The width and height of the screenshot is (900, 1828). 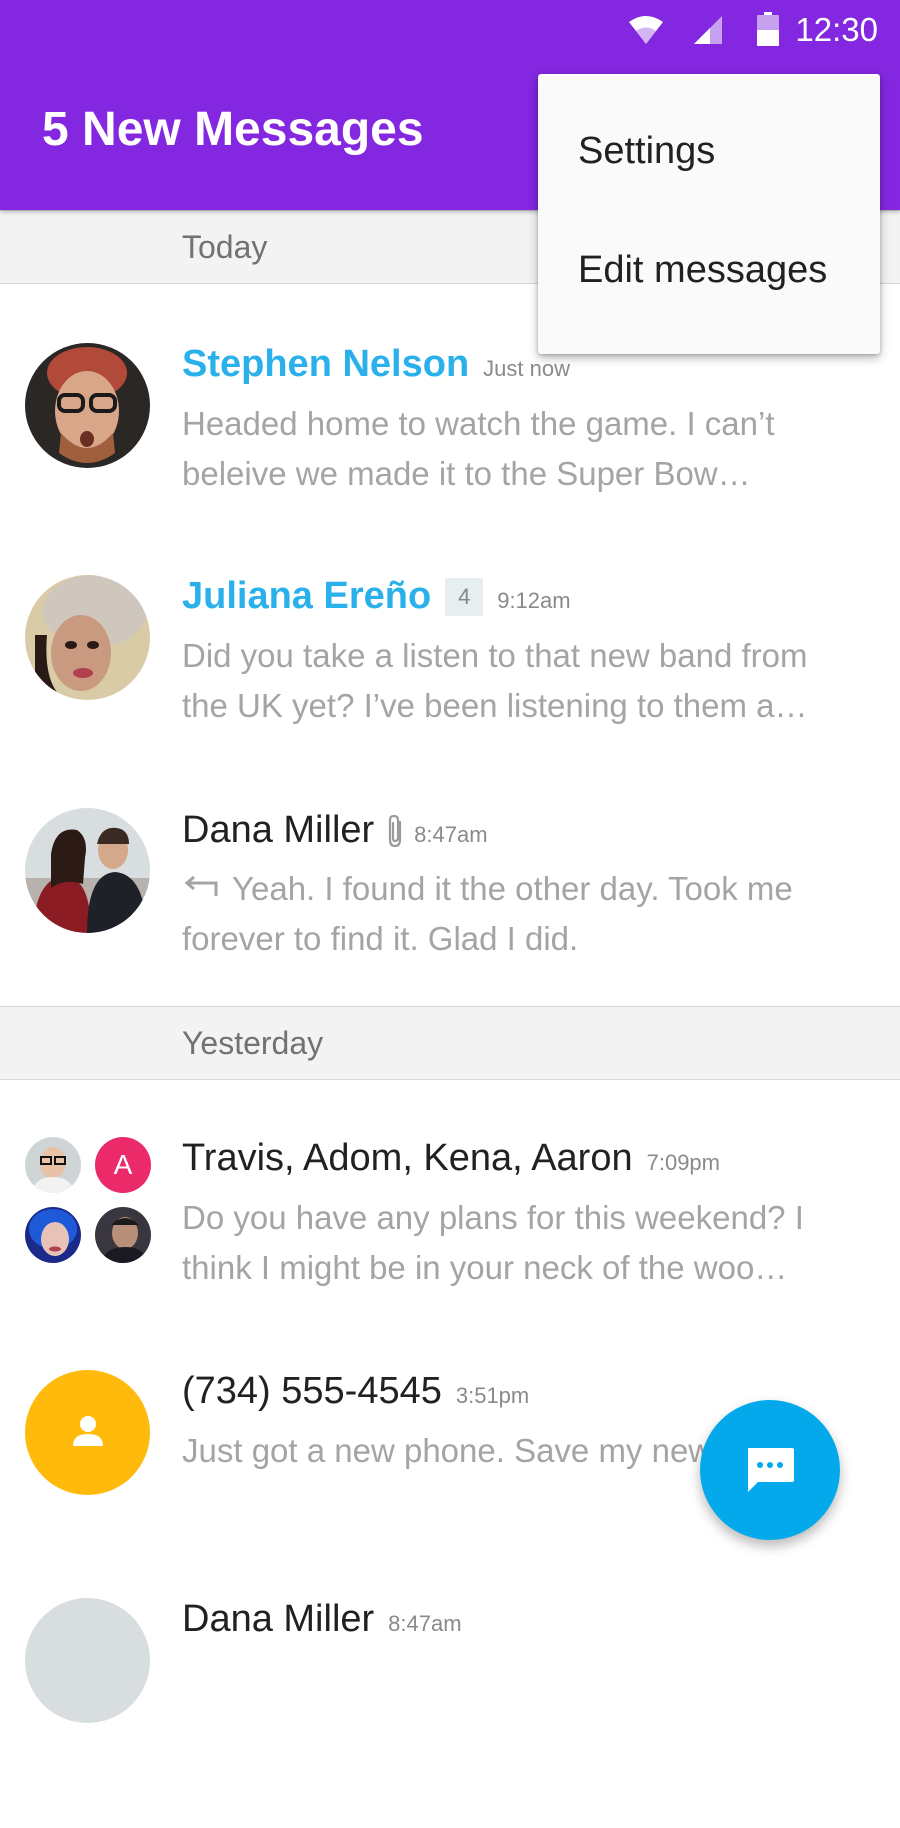 What do you see at coordinates (770, 1473) in the screenshot?
I see `chat-bubble-icon` at bounding box center [770, 1473].